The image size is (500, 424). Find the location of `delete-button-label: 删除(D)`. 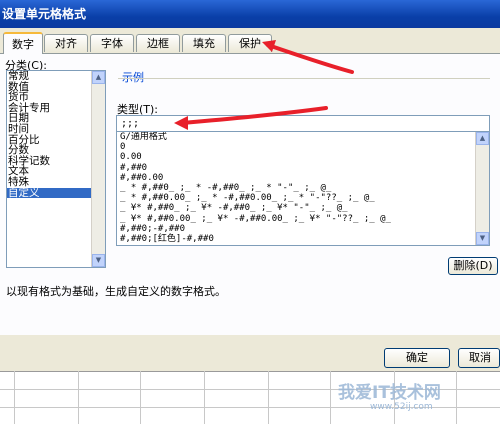

delete-button-label: 删除(D) is located at coordinates (473, 265).